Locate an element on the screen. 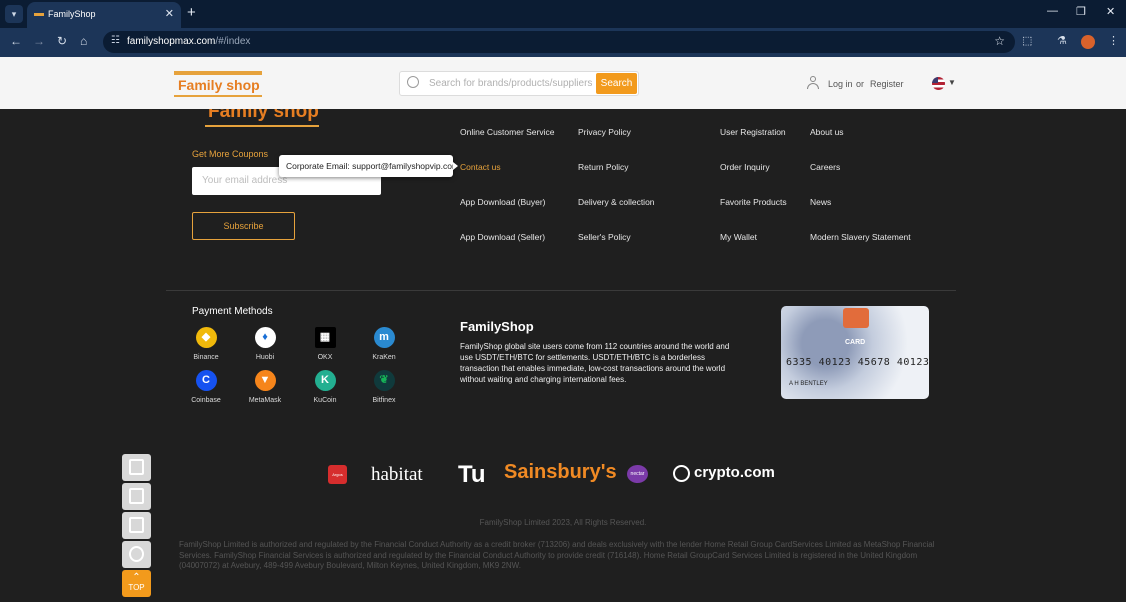 The width and height of the screenshot is (1126, 602). search-button: Search is located at coordinates (616, 83).